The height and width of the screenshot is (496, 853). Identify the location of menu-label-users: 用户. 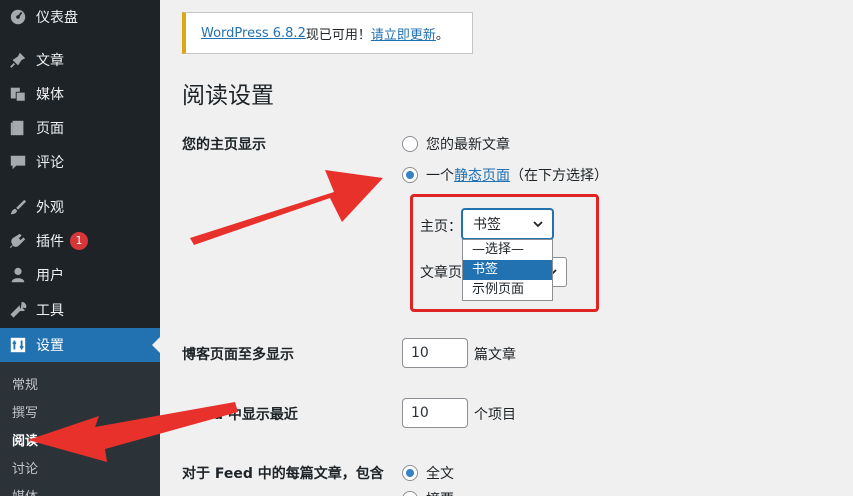
(50, 276).